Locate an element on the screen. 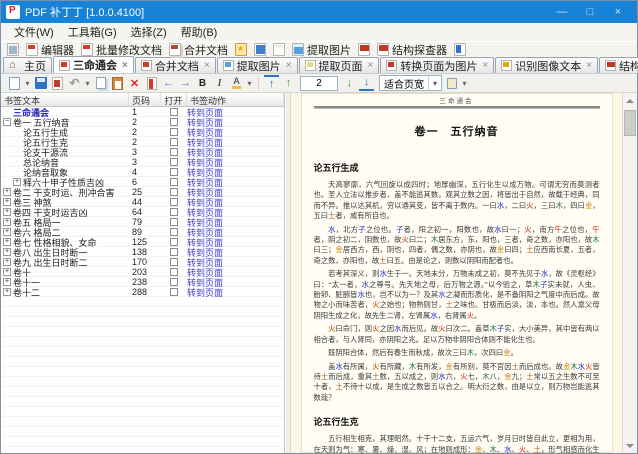 Image resolution: width=638 pixels, height=454 pixels. bookmark-row: + 卷十二 288 转到页面 is located at coordinates (142, 292).